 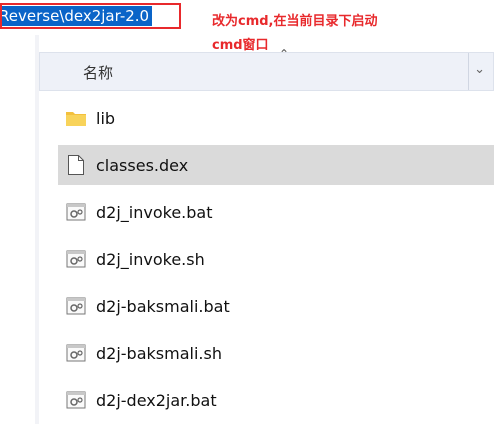 I want to click on file-row-d2j-invoke-bat: d2j_invoke.bat, so click(x=276, y=212).